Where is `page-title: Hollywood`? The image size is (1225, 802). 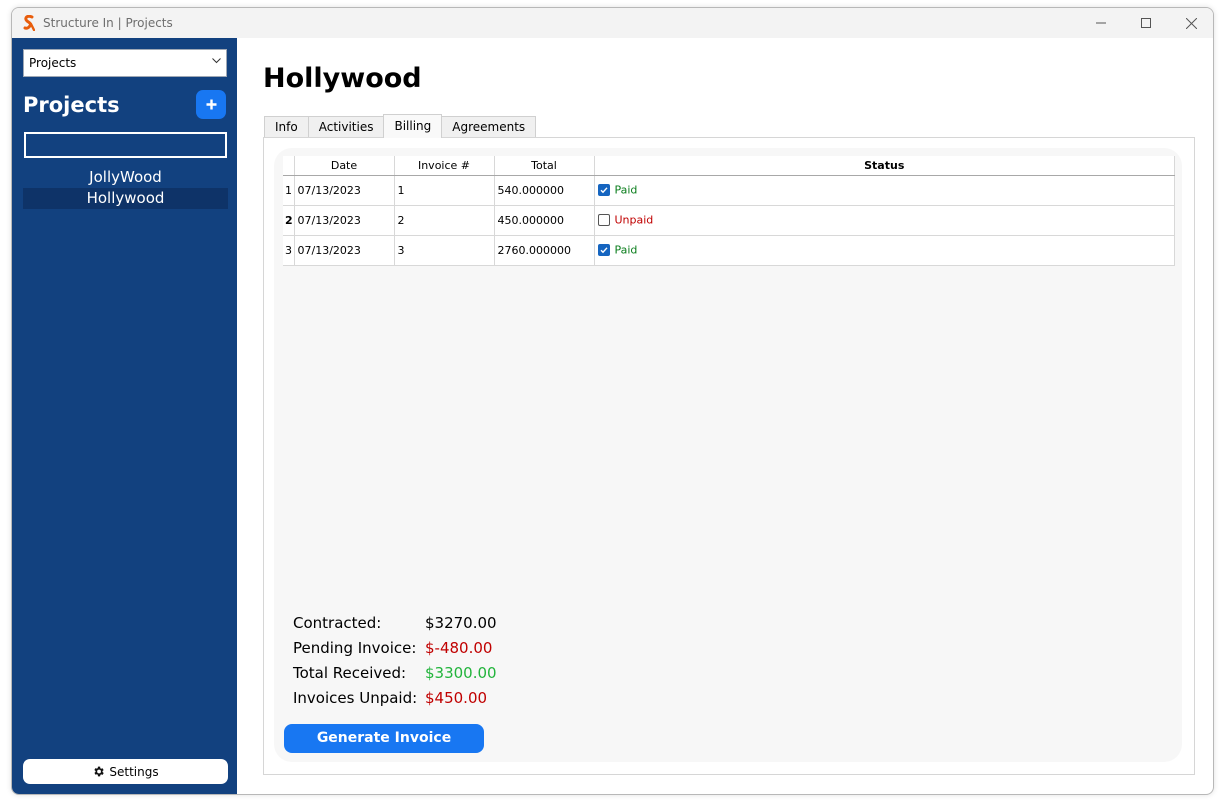 page-title: Hollywood is located at coordinates (342, 78).